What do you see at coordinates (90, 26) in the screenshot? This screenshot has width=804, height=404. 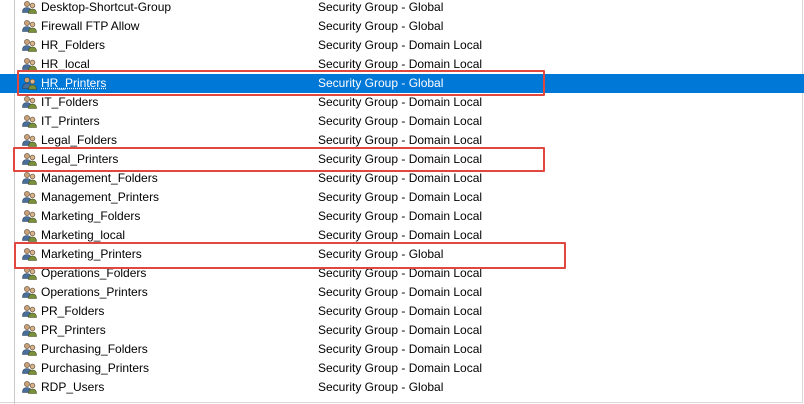 I see `group-name: Firewall FTP Allow` at bounding box center [90, 26].